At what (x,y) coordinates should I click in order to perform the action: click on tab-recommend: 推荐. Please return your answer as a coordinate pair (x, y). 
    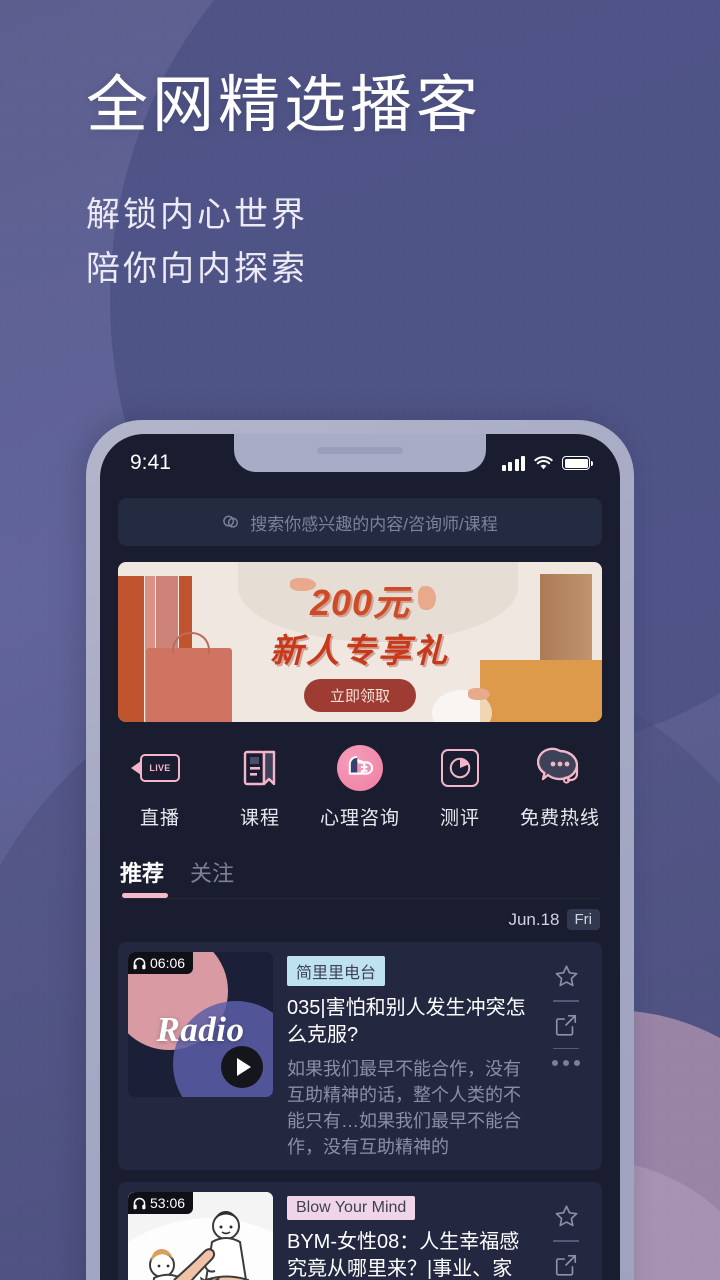
    Looking at the image, I should click on (144, 877).